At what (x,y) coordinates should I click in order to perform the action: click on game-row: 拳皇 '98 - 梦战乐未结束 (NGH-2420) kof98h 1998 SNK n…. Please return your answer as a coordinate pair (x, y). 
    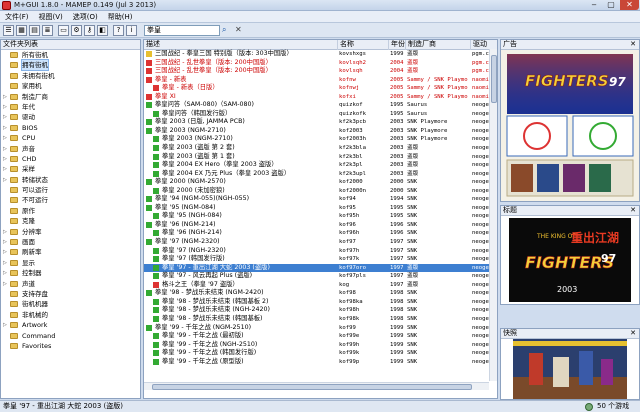
    Looking at the image, I should click on (320, 310).